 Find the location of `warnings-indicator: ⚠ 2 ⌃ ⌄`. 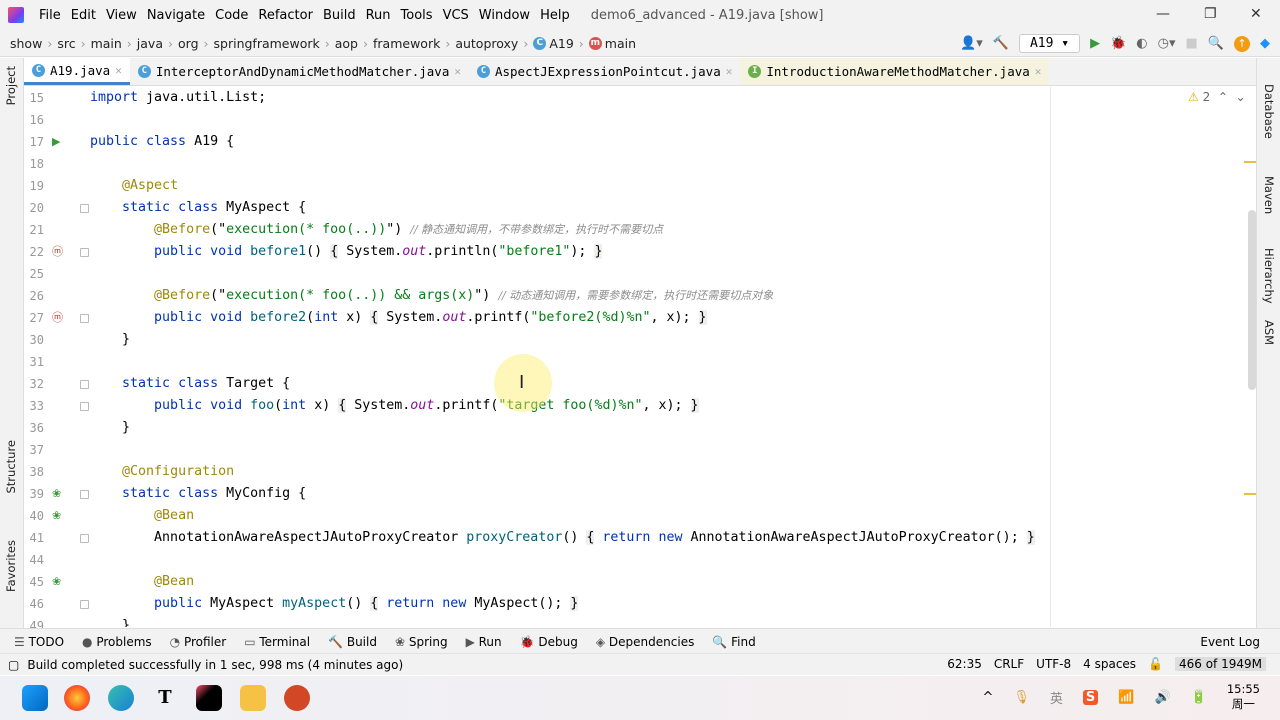

warnings-indicator: ⚠ 2 ⌃ ⌄ is located at coordinates (1217, 97).